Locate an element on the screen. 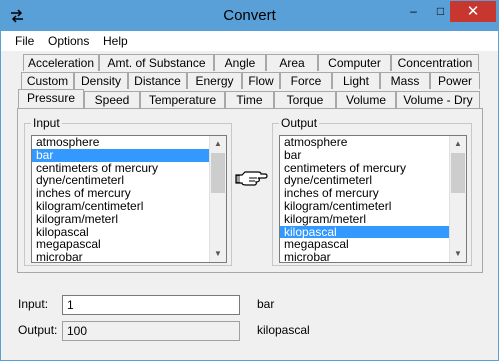 Image resolution: width=499 pixels, height=361 pixels. tab-pressure: Pressure is located at coordinates (51, 98).